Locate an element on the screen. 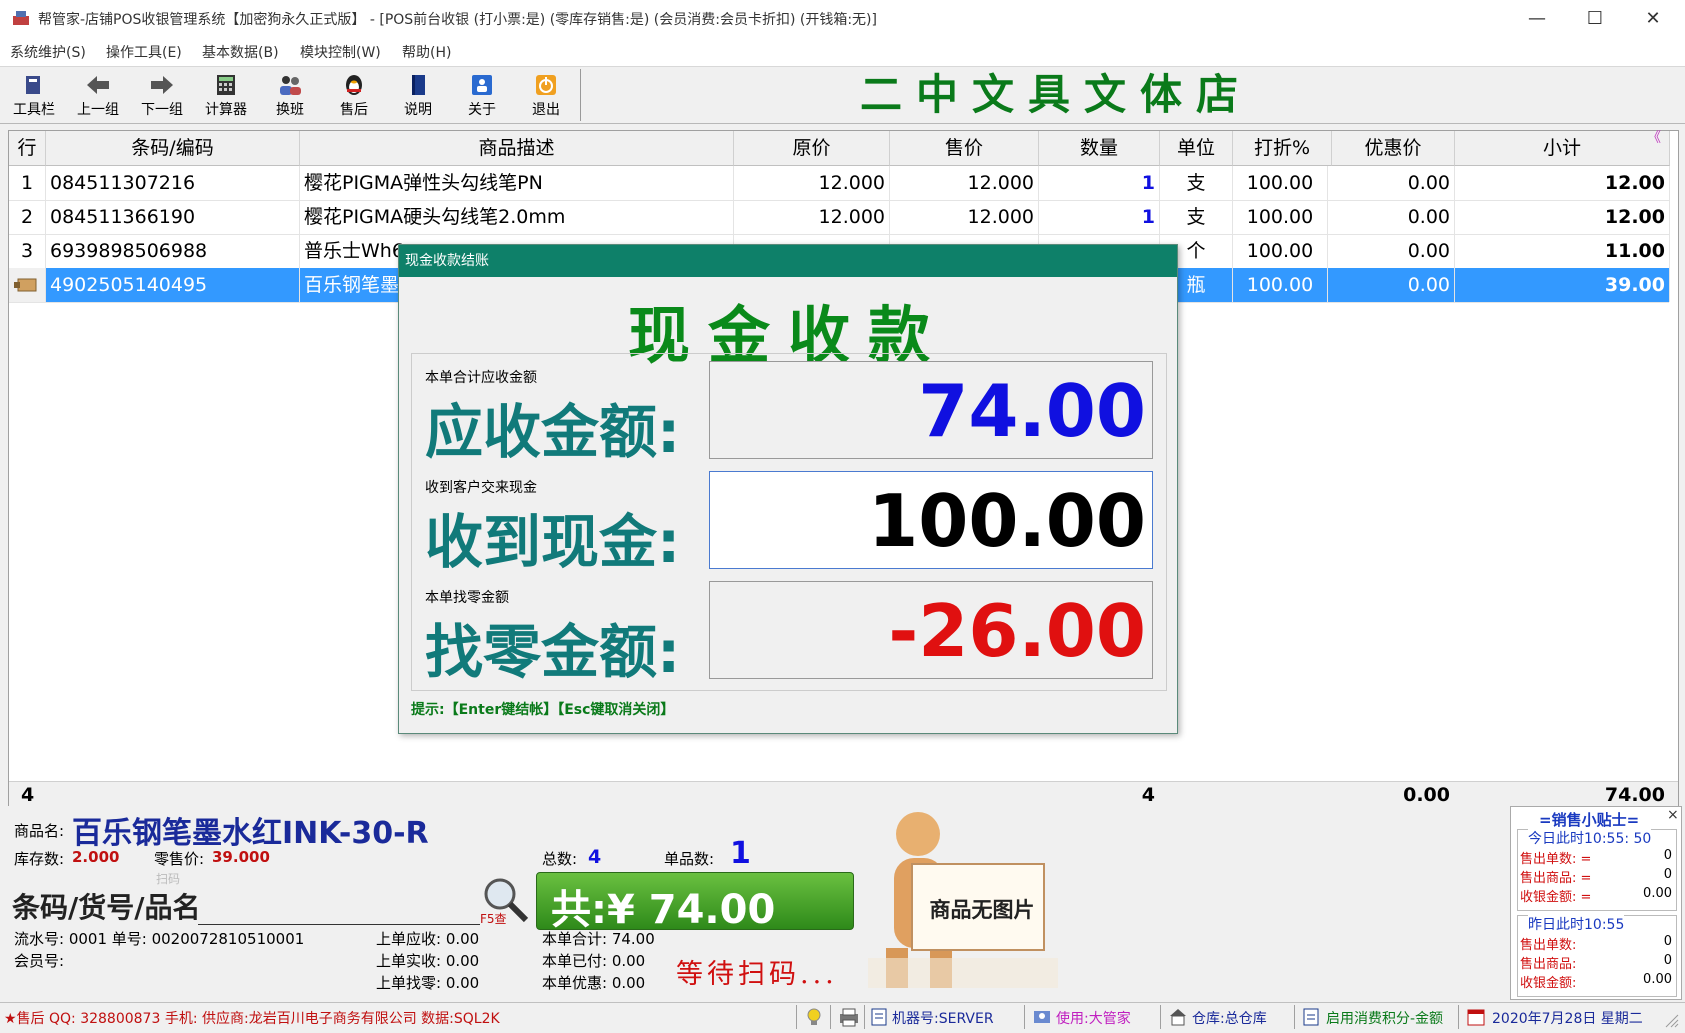 The width and height of the screenshot is (1685, 1033). status-points: 启用消费积分-金额 is located at coordinates (1385, 1019).